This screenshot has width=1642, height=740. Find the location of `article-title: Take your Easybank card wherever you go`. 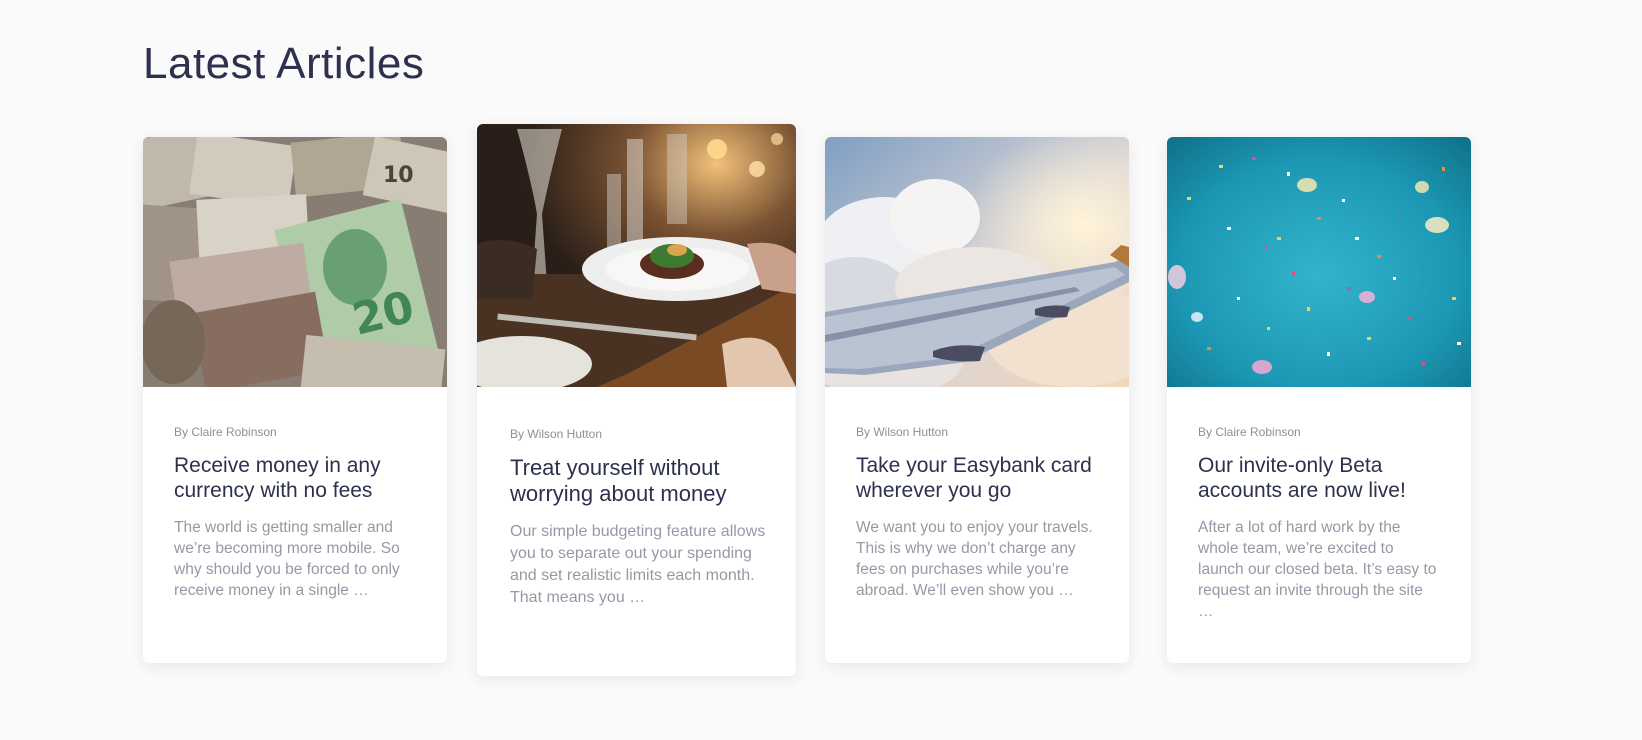

article-title: Take your Easybank card wherever you go is located at coordinates (977, 478).